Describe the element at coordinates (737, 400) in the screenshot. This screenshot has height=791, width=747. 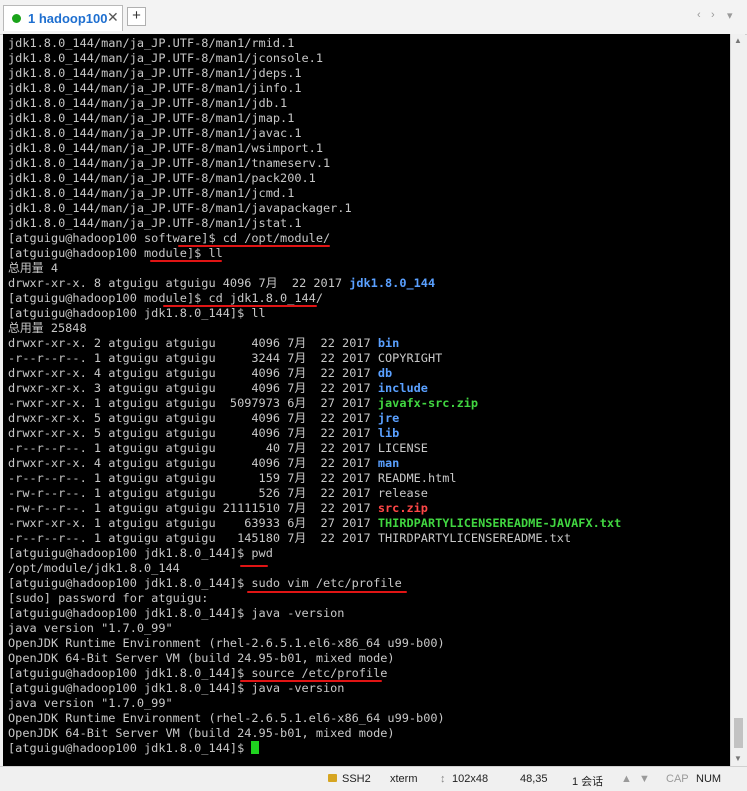
I see `terminal-scrollbar: ▲ ▼` at that location.